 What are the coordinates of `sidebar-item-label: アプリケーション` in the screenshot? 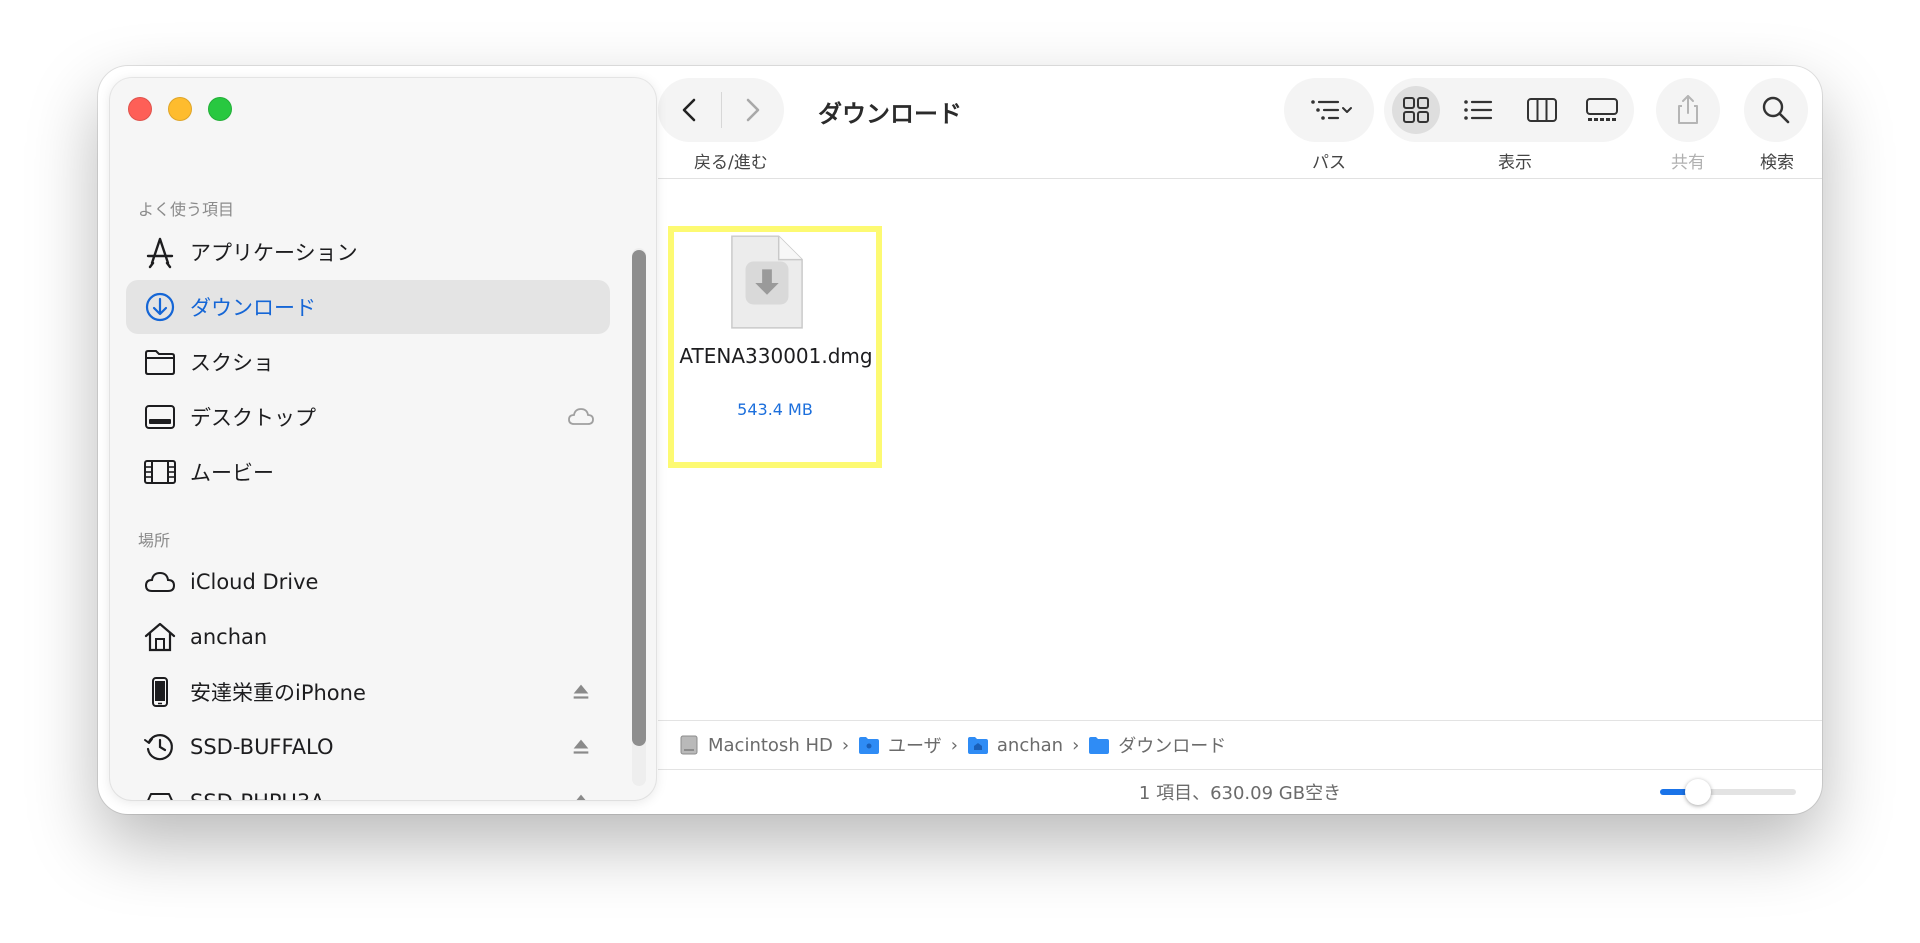 It's located at (274, 253).